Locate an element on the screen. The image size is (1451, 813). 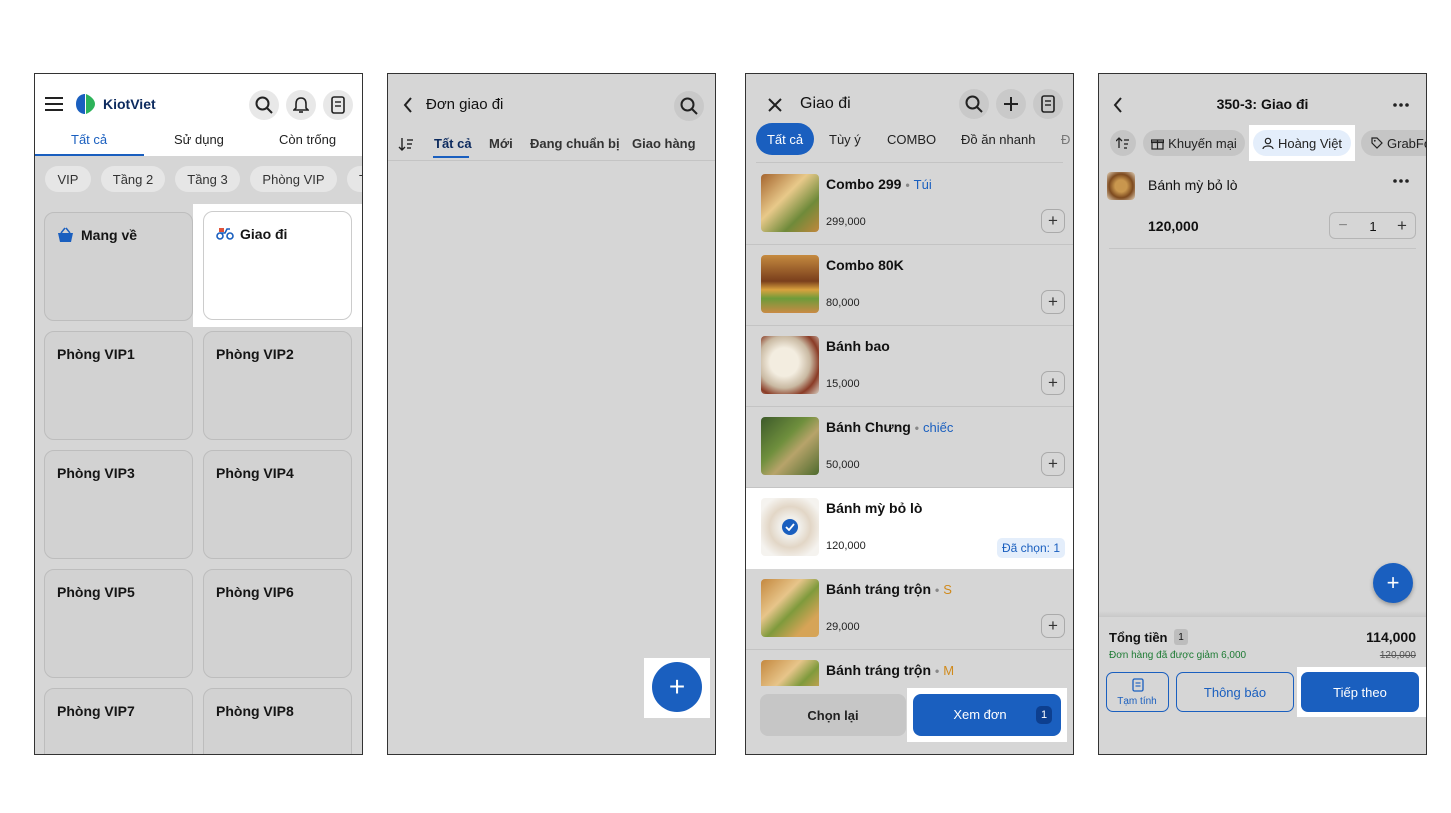
category-chip: Đ is located at coordinates (1065, 139).